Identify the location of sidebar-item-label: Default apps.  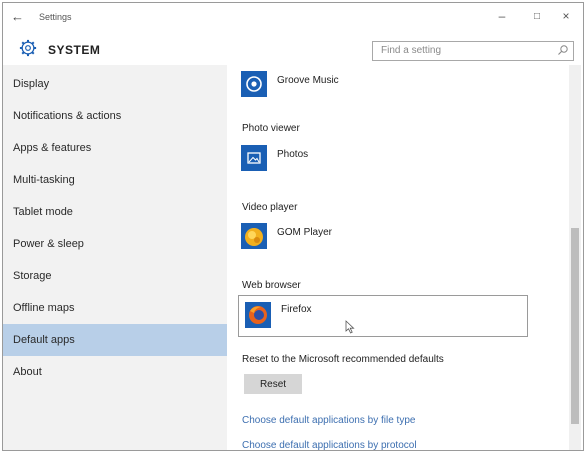
(44, 340).